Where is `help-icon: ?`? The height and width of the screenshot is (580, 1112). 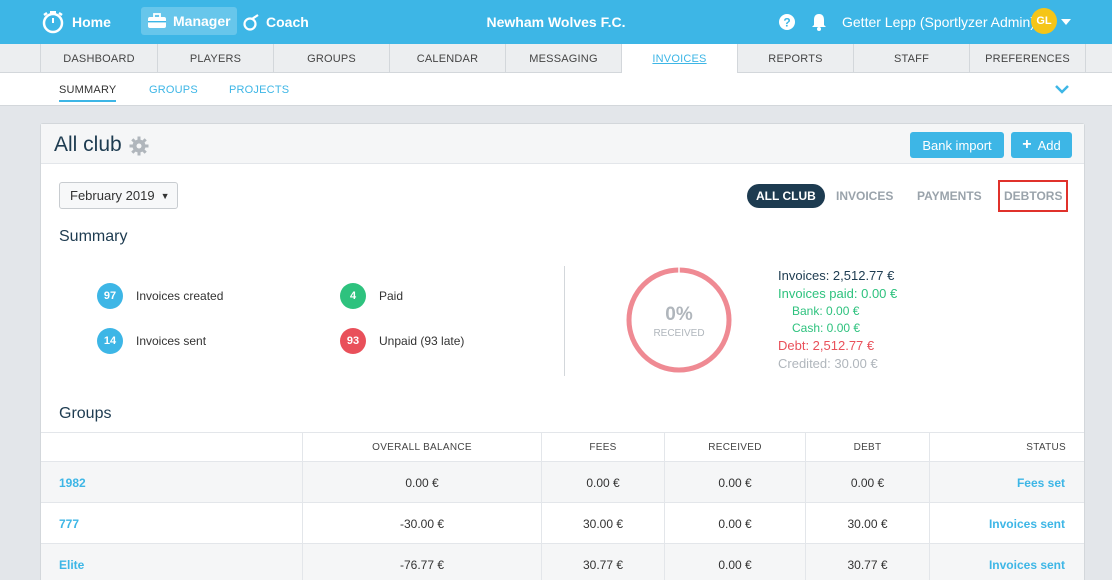
help-icon: ? is located at coordinates (787, 22).